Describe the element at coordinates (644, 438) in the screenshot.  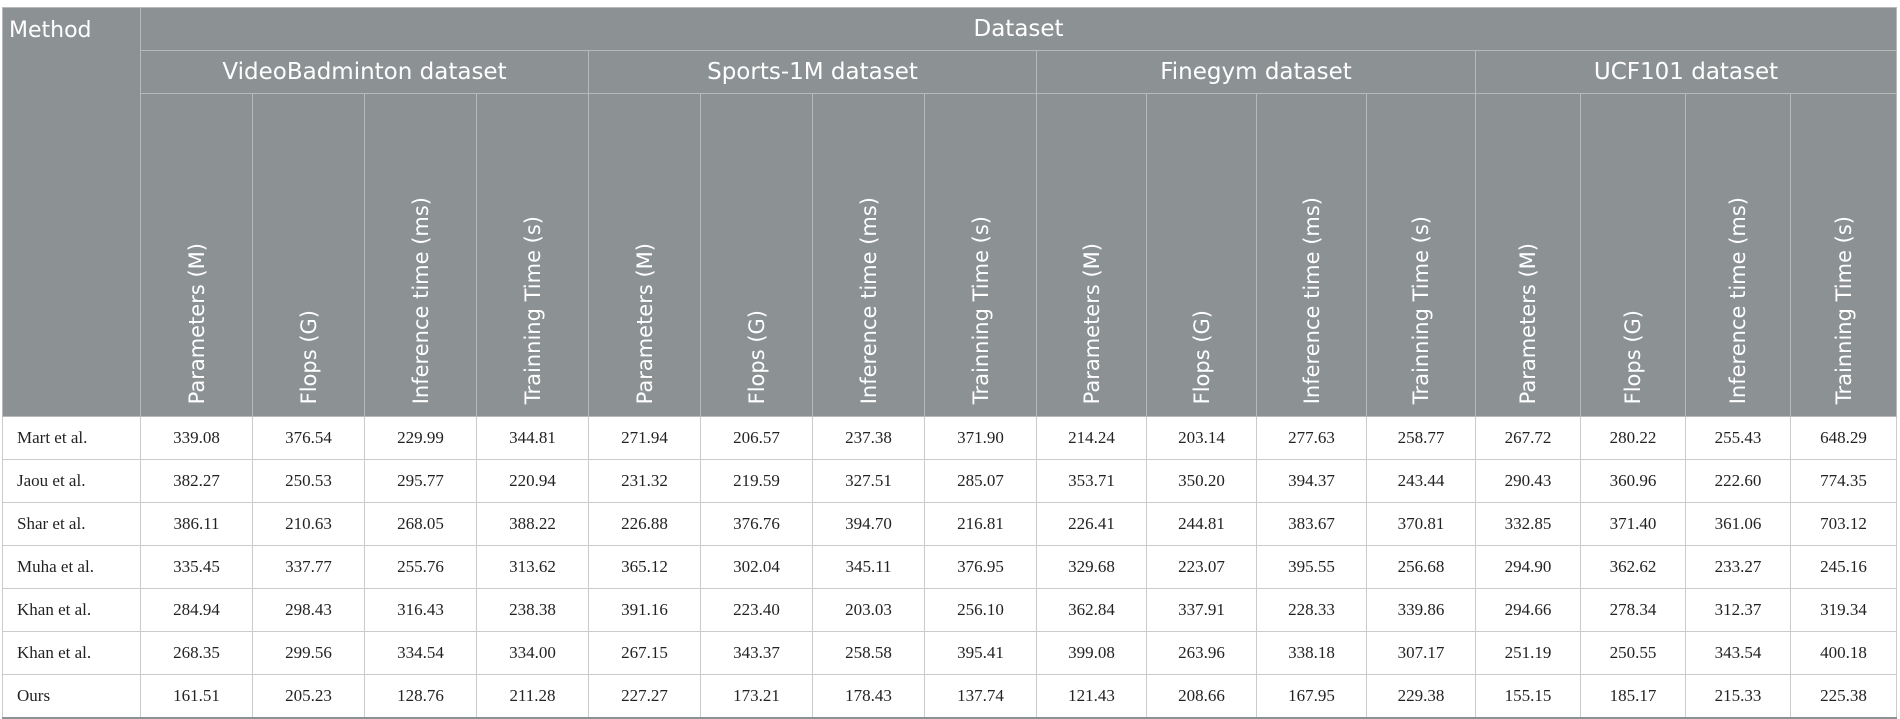
I see `value-cell: 271.94` at that location.